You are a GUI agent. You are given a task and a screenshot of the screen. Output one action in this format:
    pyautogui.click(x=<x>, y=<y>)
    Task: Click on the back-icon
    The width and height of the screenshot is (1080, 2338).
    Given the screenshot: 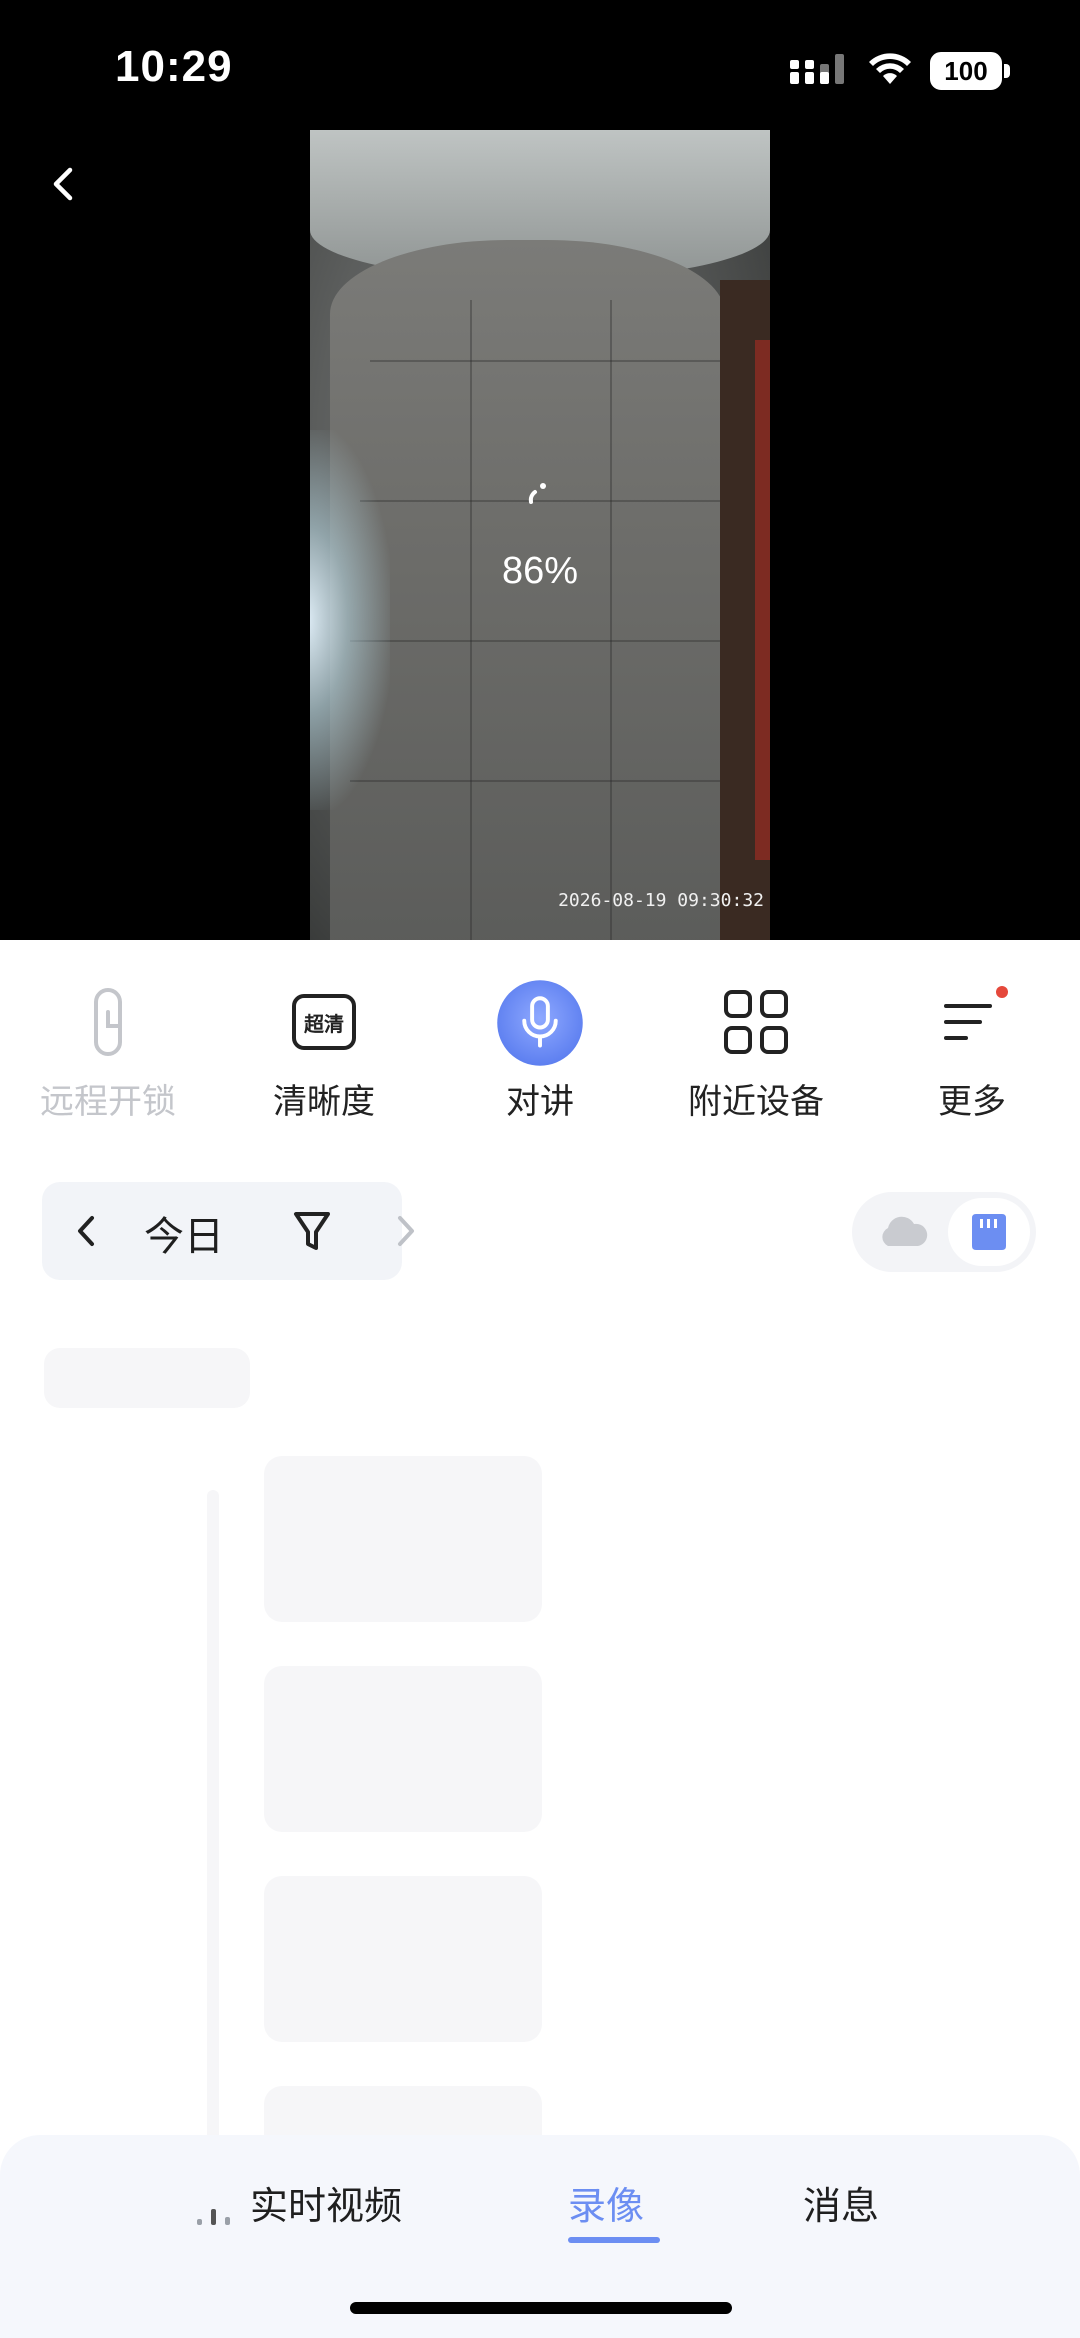 What is the action you would take?
    pyautogui.click(x=64, y=184)
    